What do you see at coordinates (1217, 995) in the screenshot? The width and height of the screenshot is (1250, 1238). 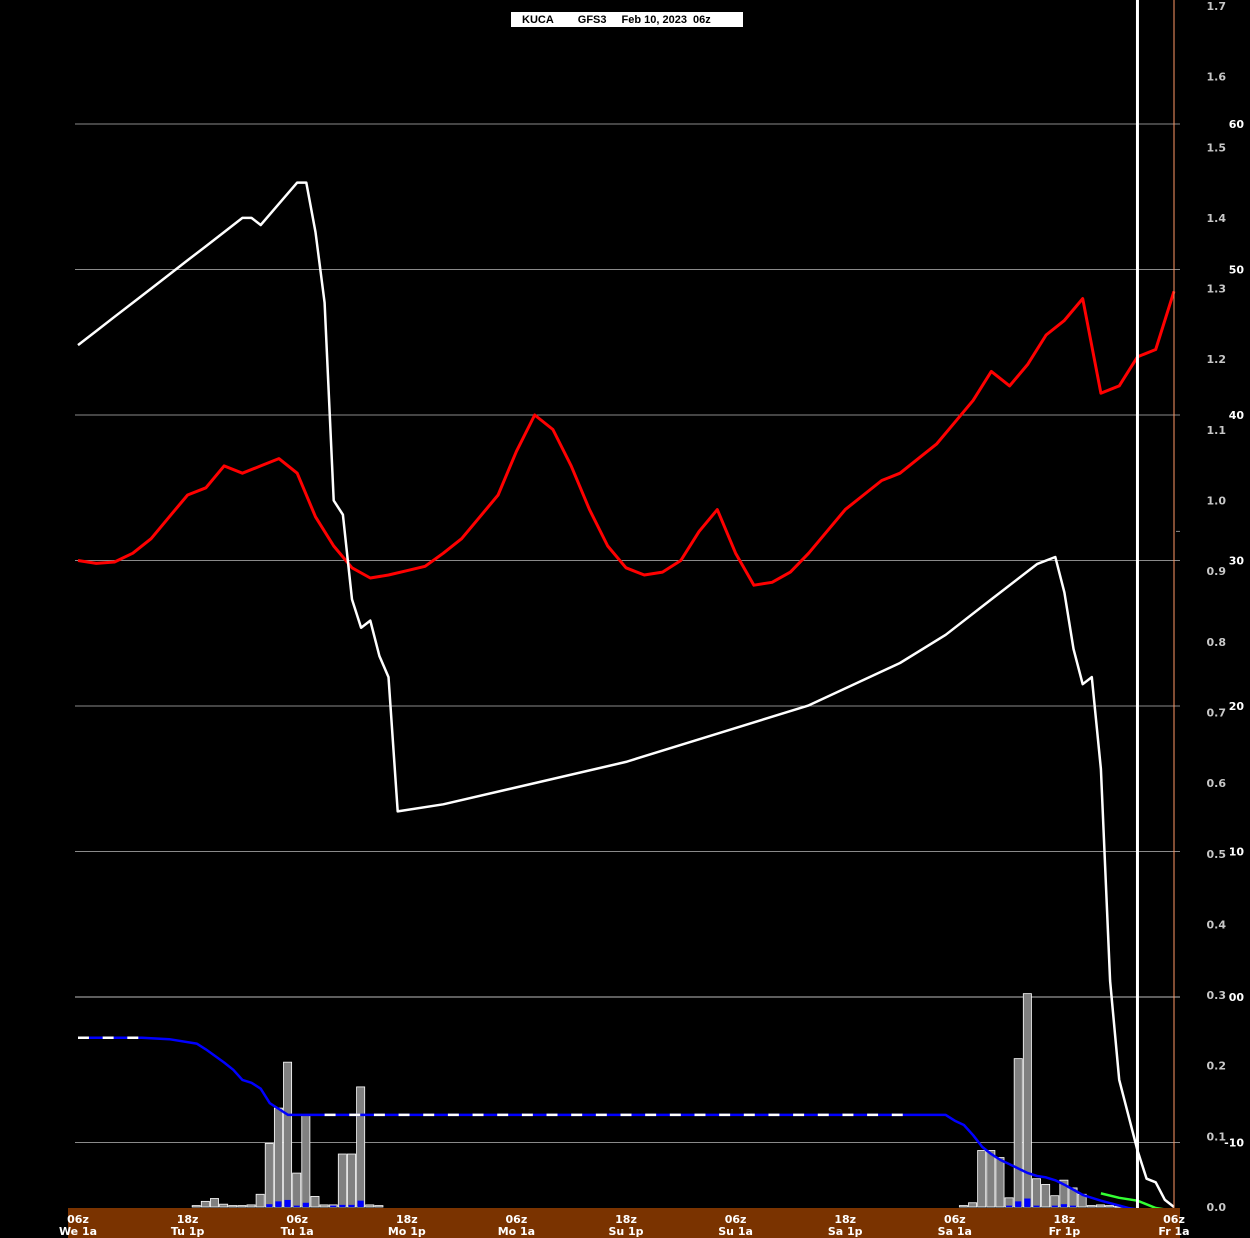 I see `precip-tick-label: 0.3` at bounding box center [1217, 995].